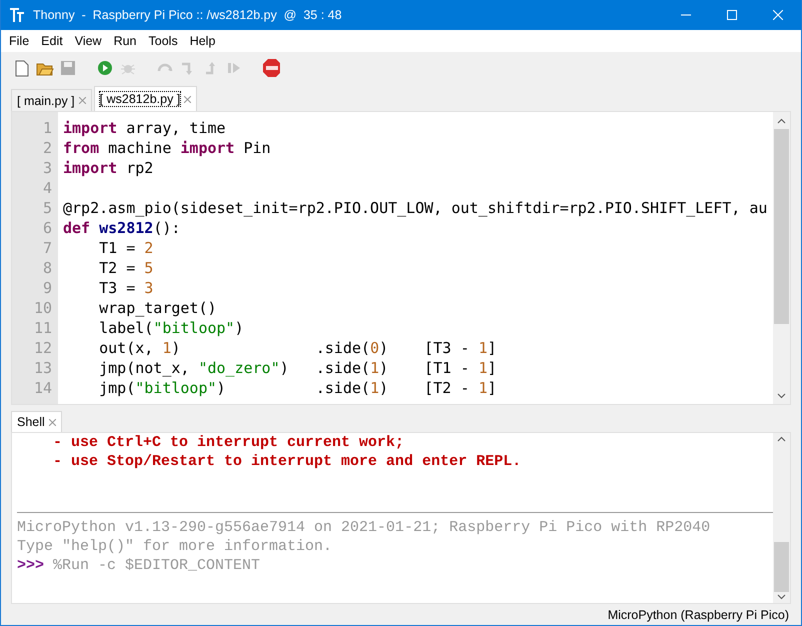 The image size is (802, 626). I want to click on code-line: wrap_target(), so click(158, 308).